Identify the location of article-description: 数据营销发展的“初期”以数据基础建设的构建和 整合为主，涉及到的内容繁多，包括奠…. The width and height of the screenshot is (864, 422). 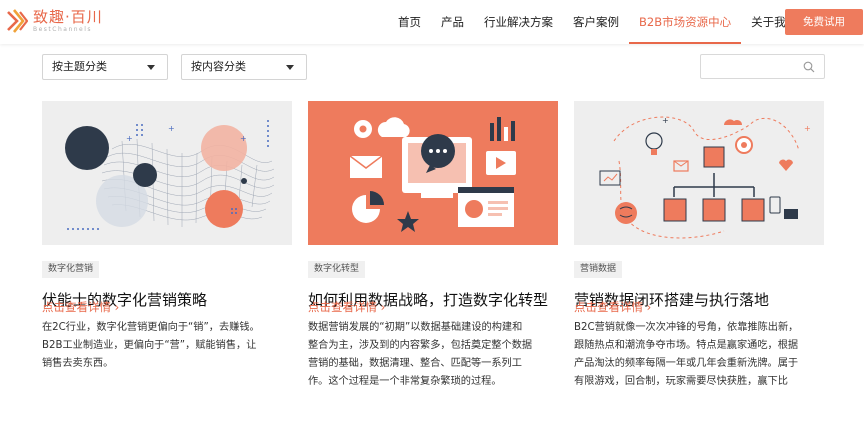
(420, 354).